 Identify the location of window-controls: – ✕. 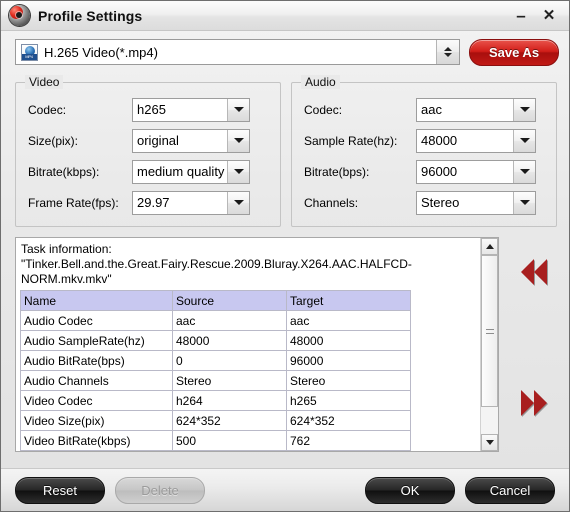
(538, 15).